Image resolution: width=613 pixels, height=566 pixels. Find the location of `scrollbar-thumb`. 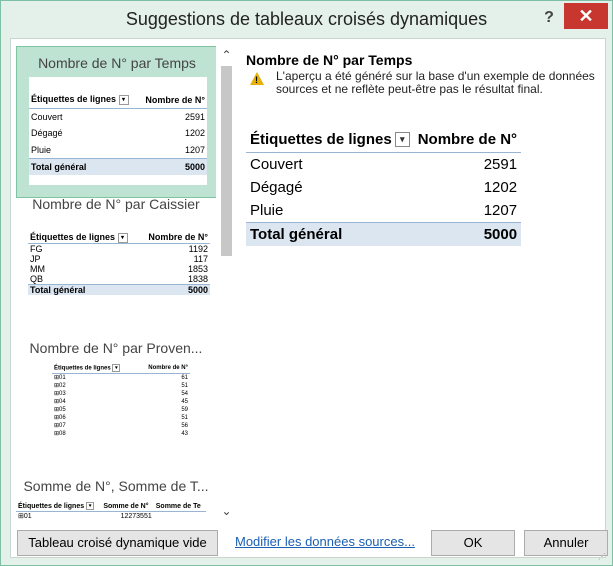

scrollbar-thumb is located at coordinates (226, 161).